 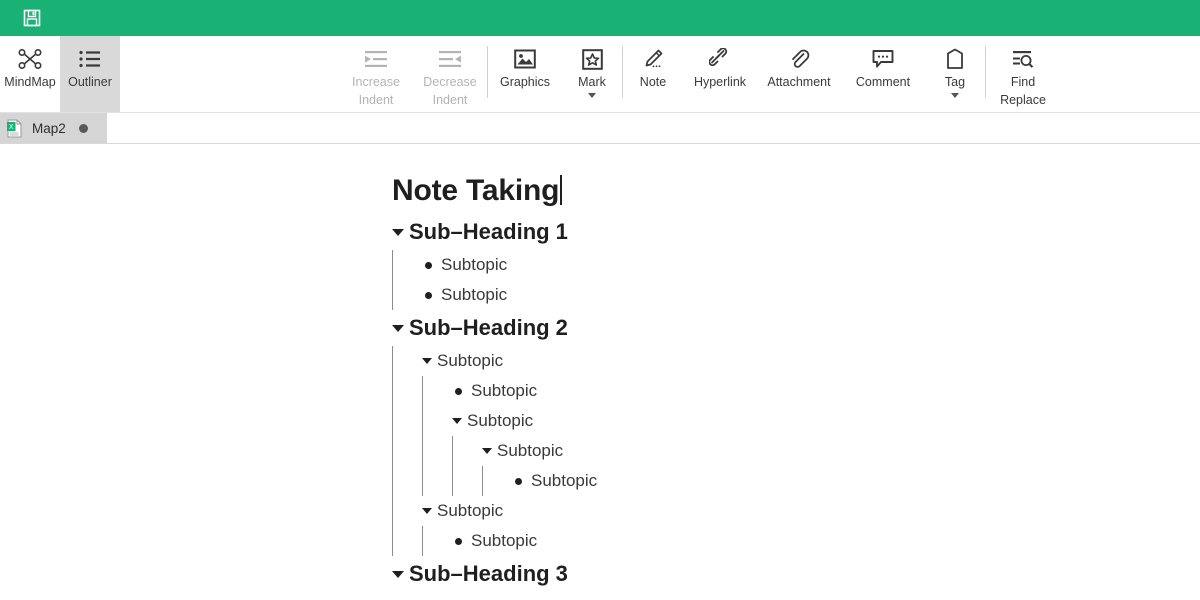 I want to click on tab-modified-indicator, so click(x=83, y=128).